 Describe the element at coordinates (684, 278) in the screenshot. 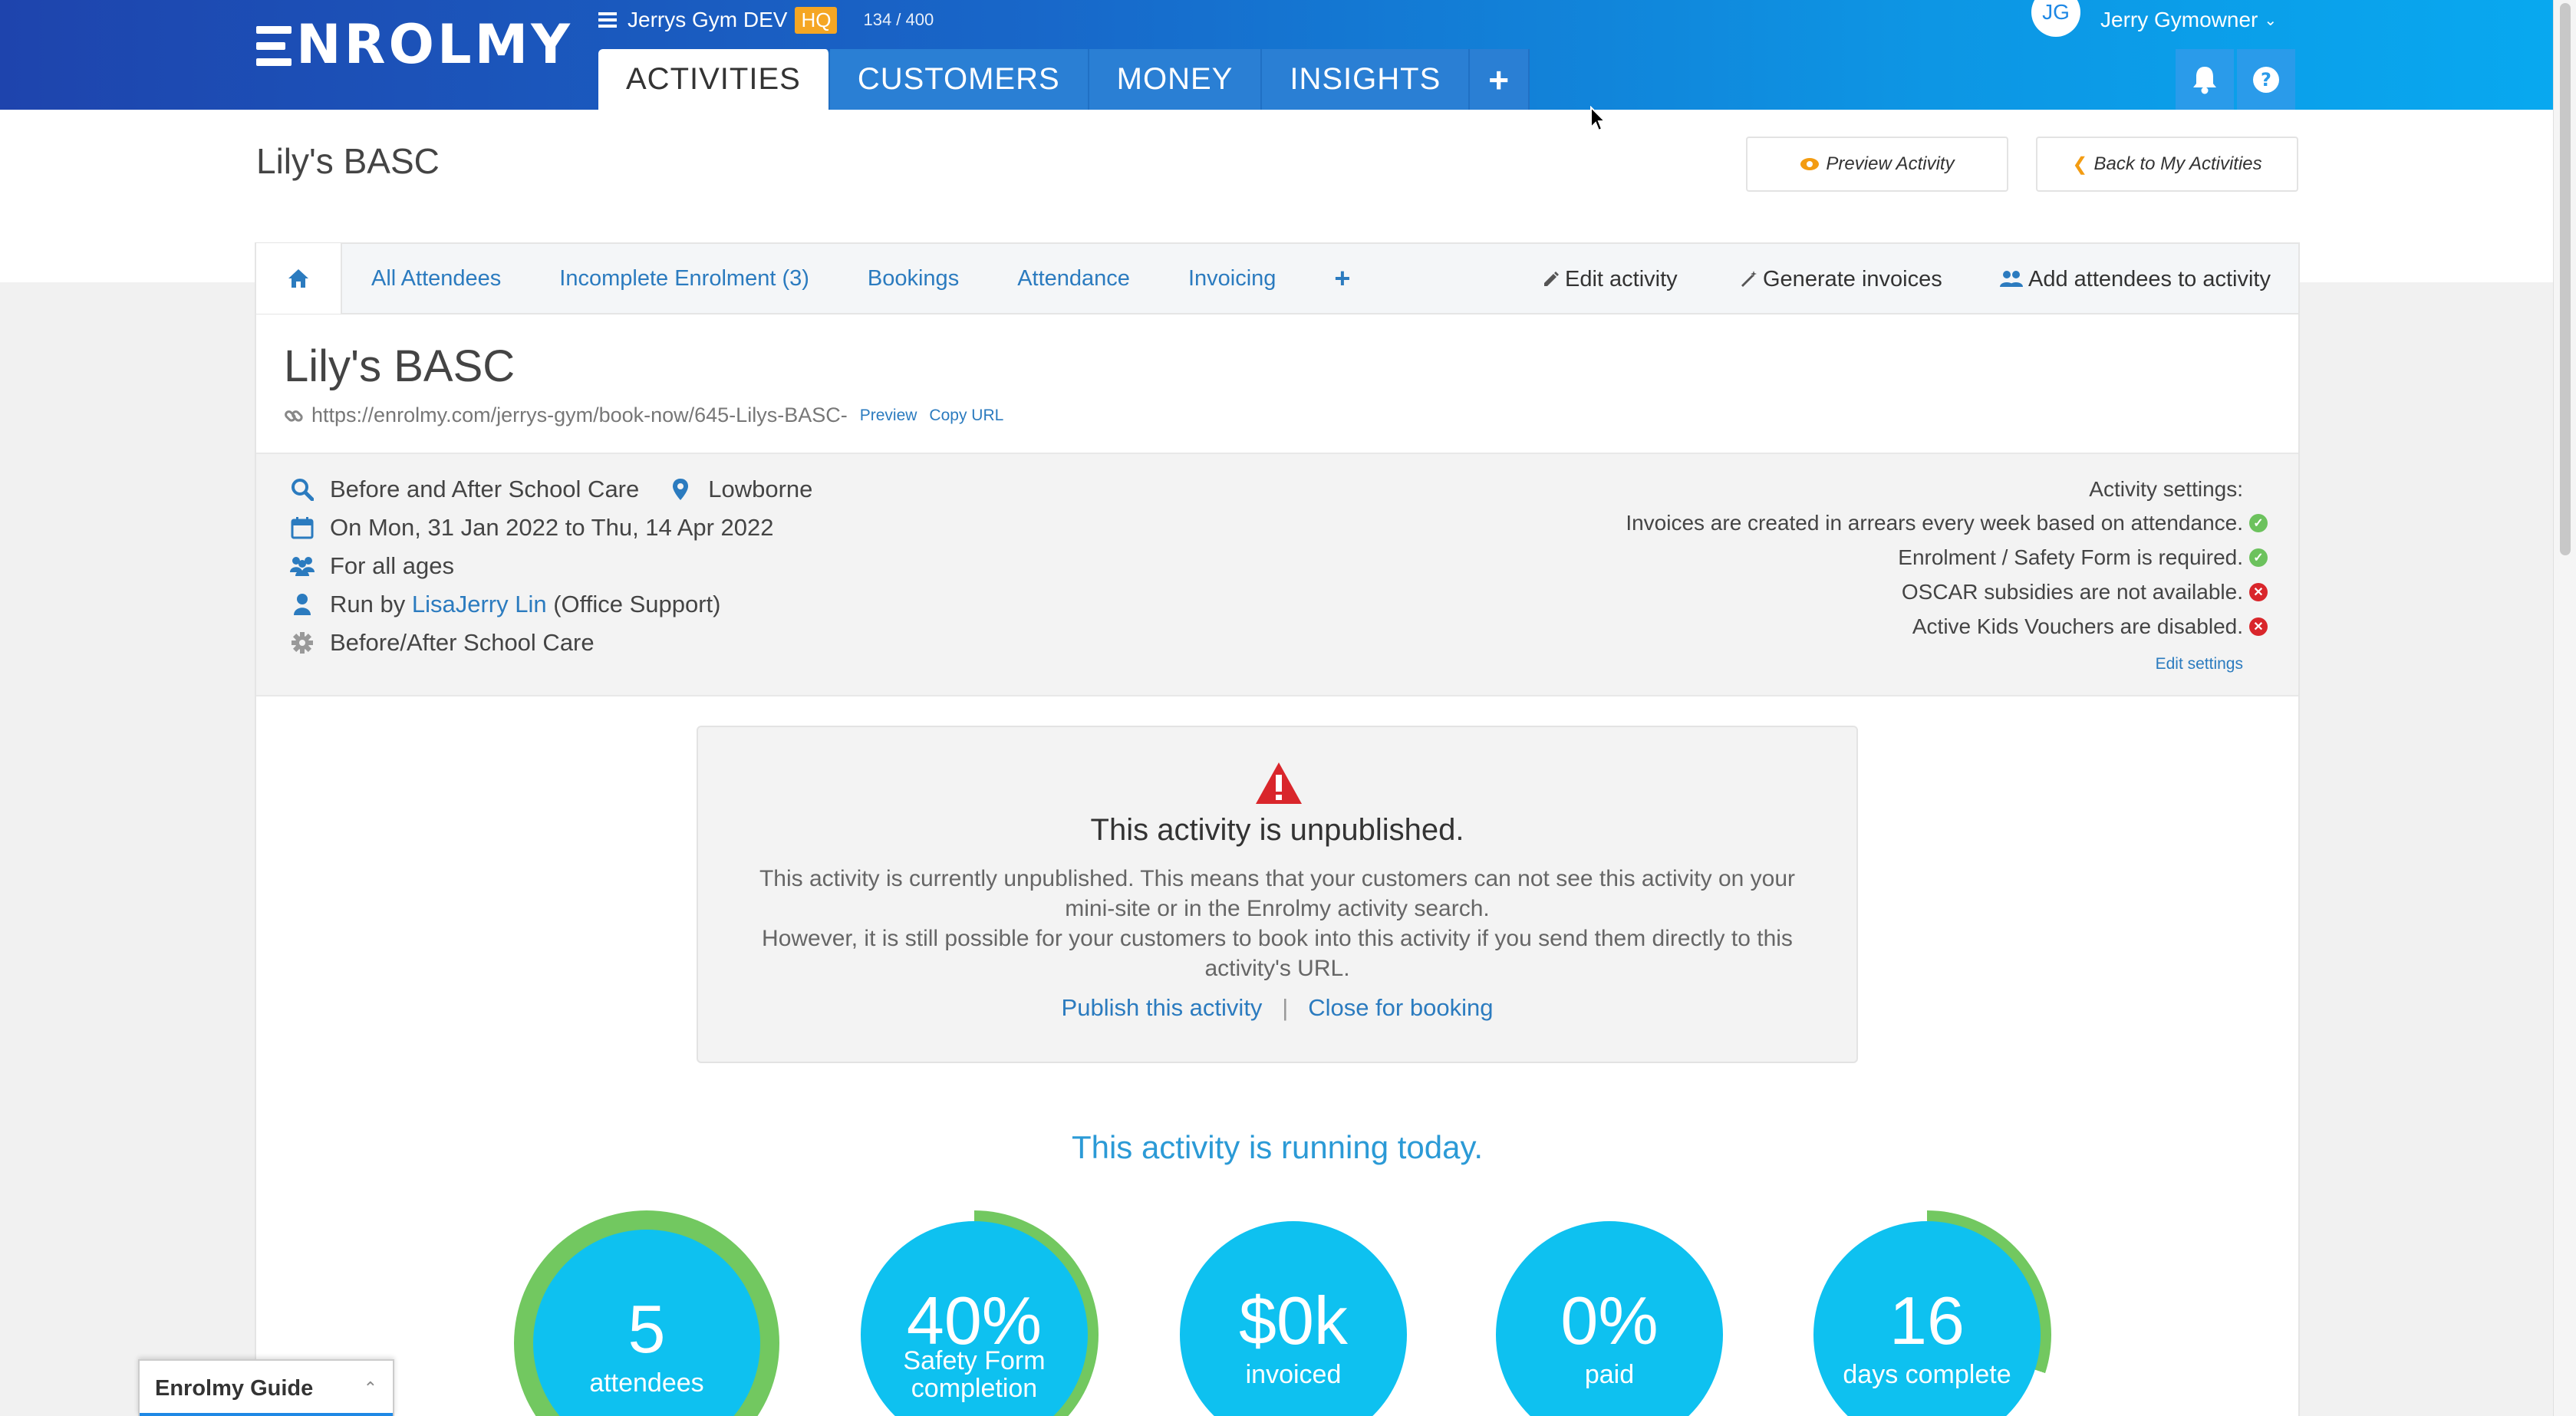

I see `tab-incomplete-enrolment: Incomplete Enrolment (3)` at that location.